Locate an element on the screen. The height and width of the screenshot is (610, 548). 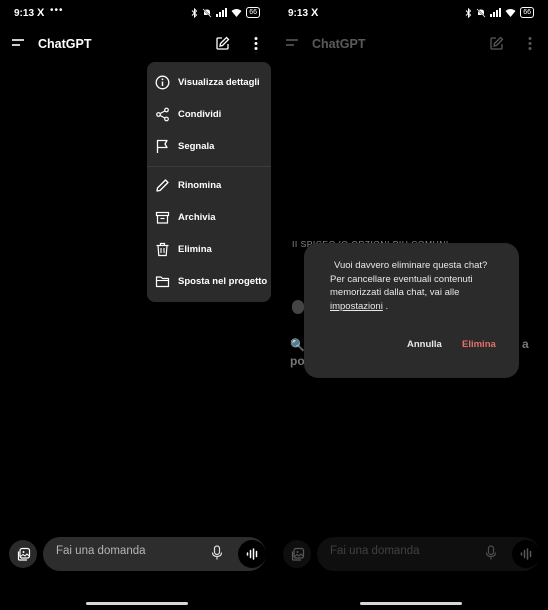
menu-item-label: Segnala is located at coordinates (196, 146).